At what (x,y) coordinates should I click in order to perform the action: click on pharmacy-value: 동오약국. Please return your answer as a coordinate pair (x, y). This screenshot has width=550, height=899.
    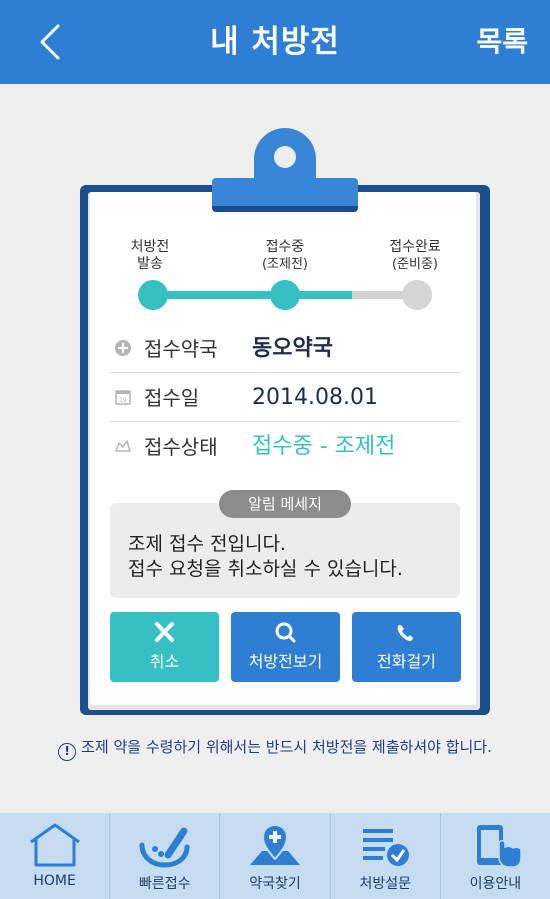
    Looking at the image, I should click on (292, 348).